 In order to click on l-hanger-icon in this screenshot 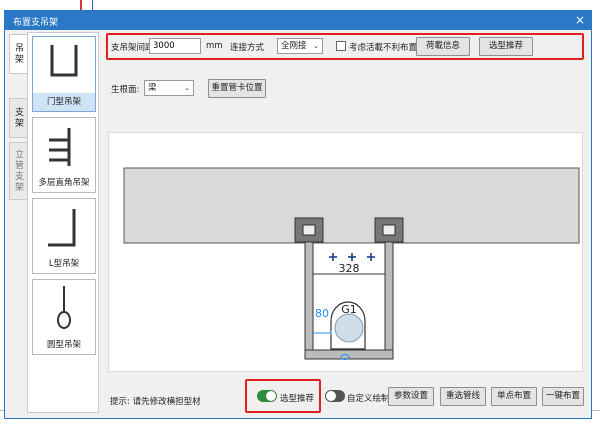, I will do `click(62, 228)`.